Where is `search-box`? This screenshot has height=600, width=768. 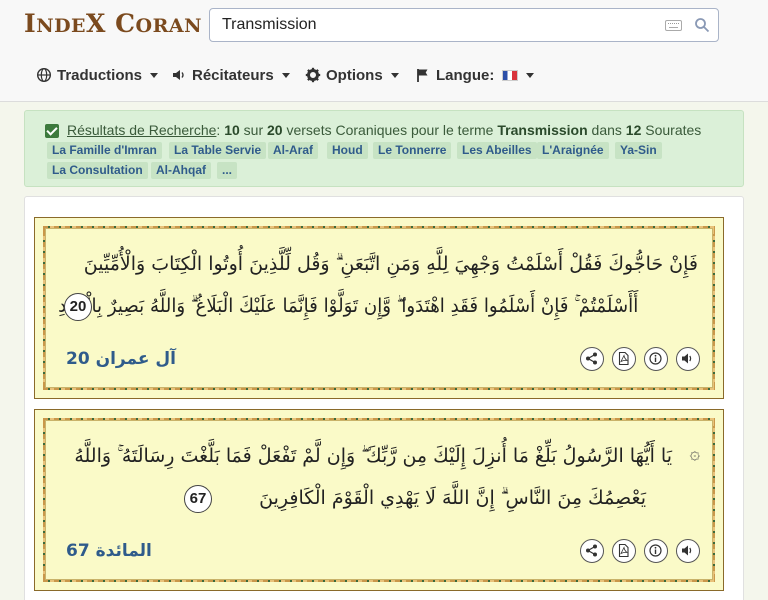 search-box is located at coordinates (464, 25).